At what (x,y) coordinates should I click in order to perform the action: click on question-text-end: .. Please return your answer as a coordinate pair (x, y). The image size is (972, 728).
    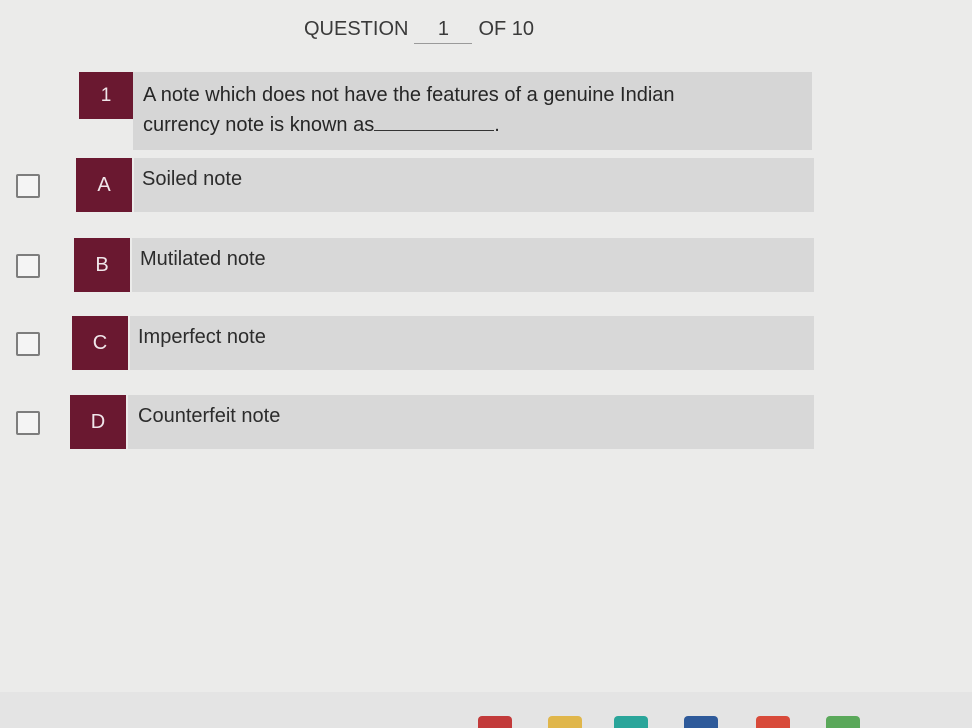
    Looking at the image, I should click on (497, 125).